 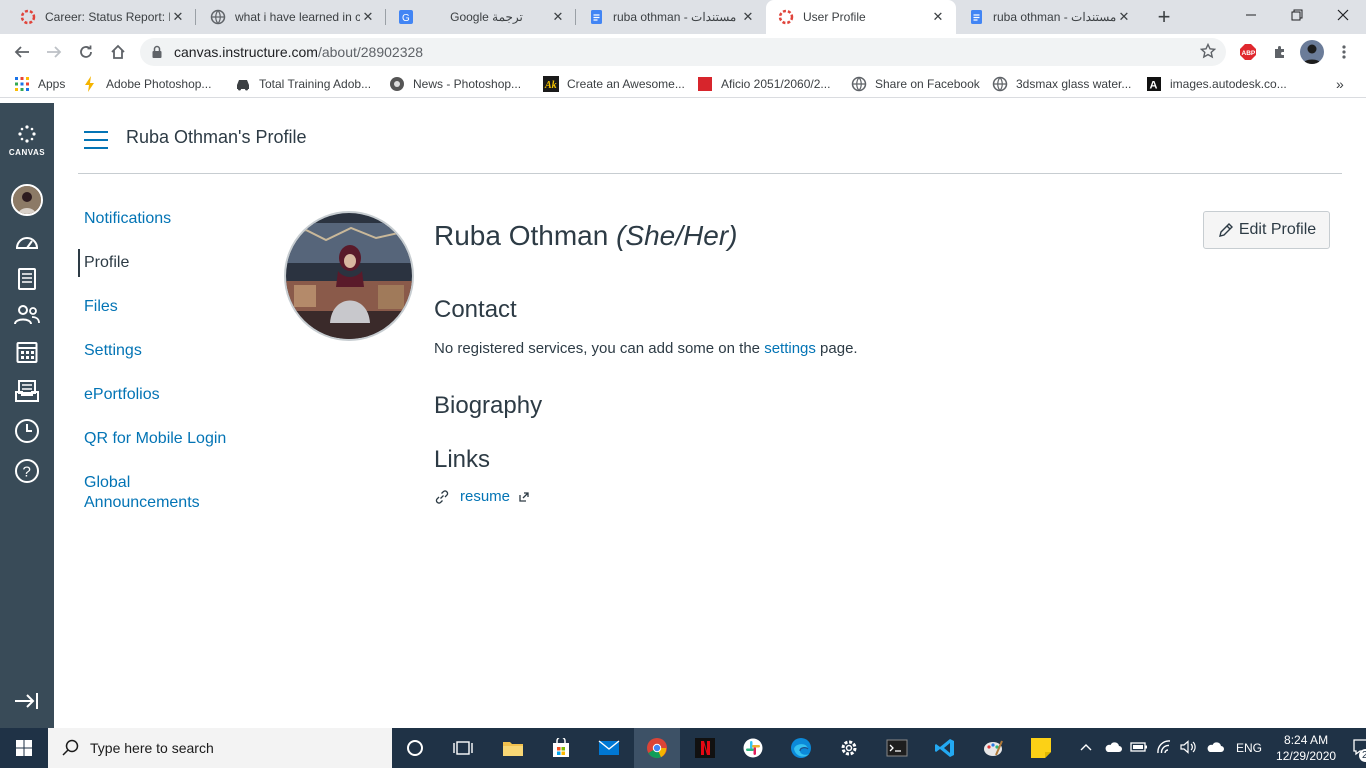 I want to click on terminal-icon, so click(x=897, y=748).